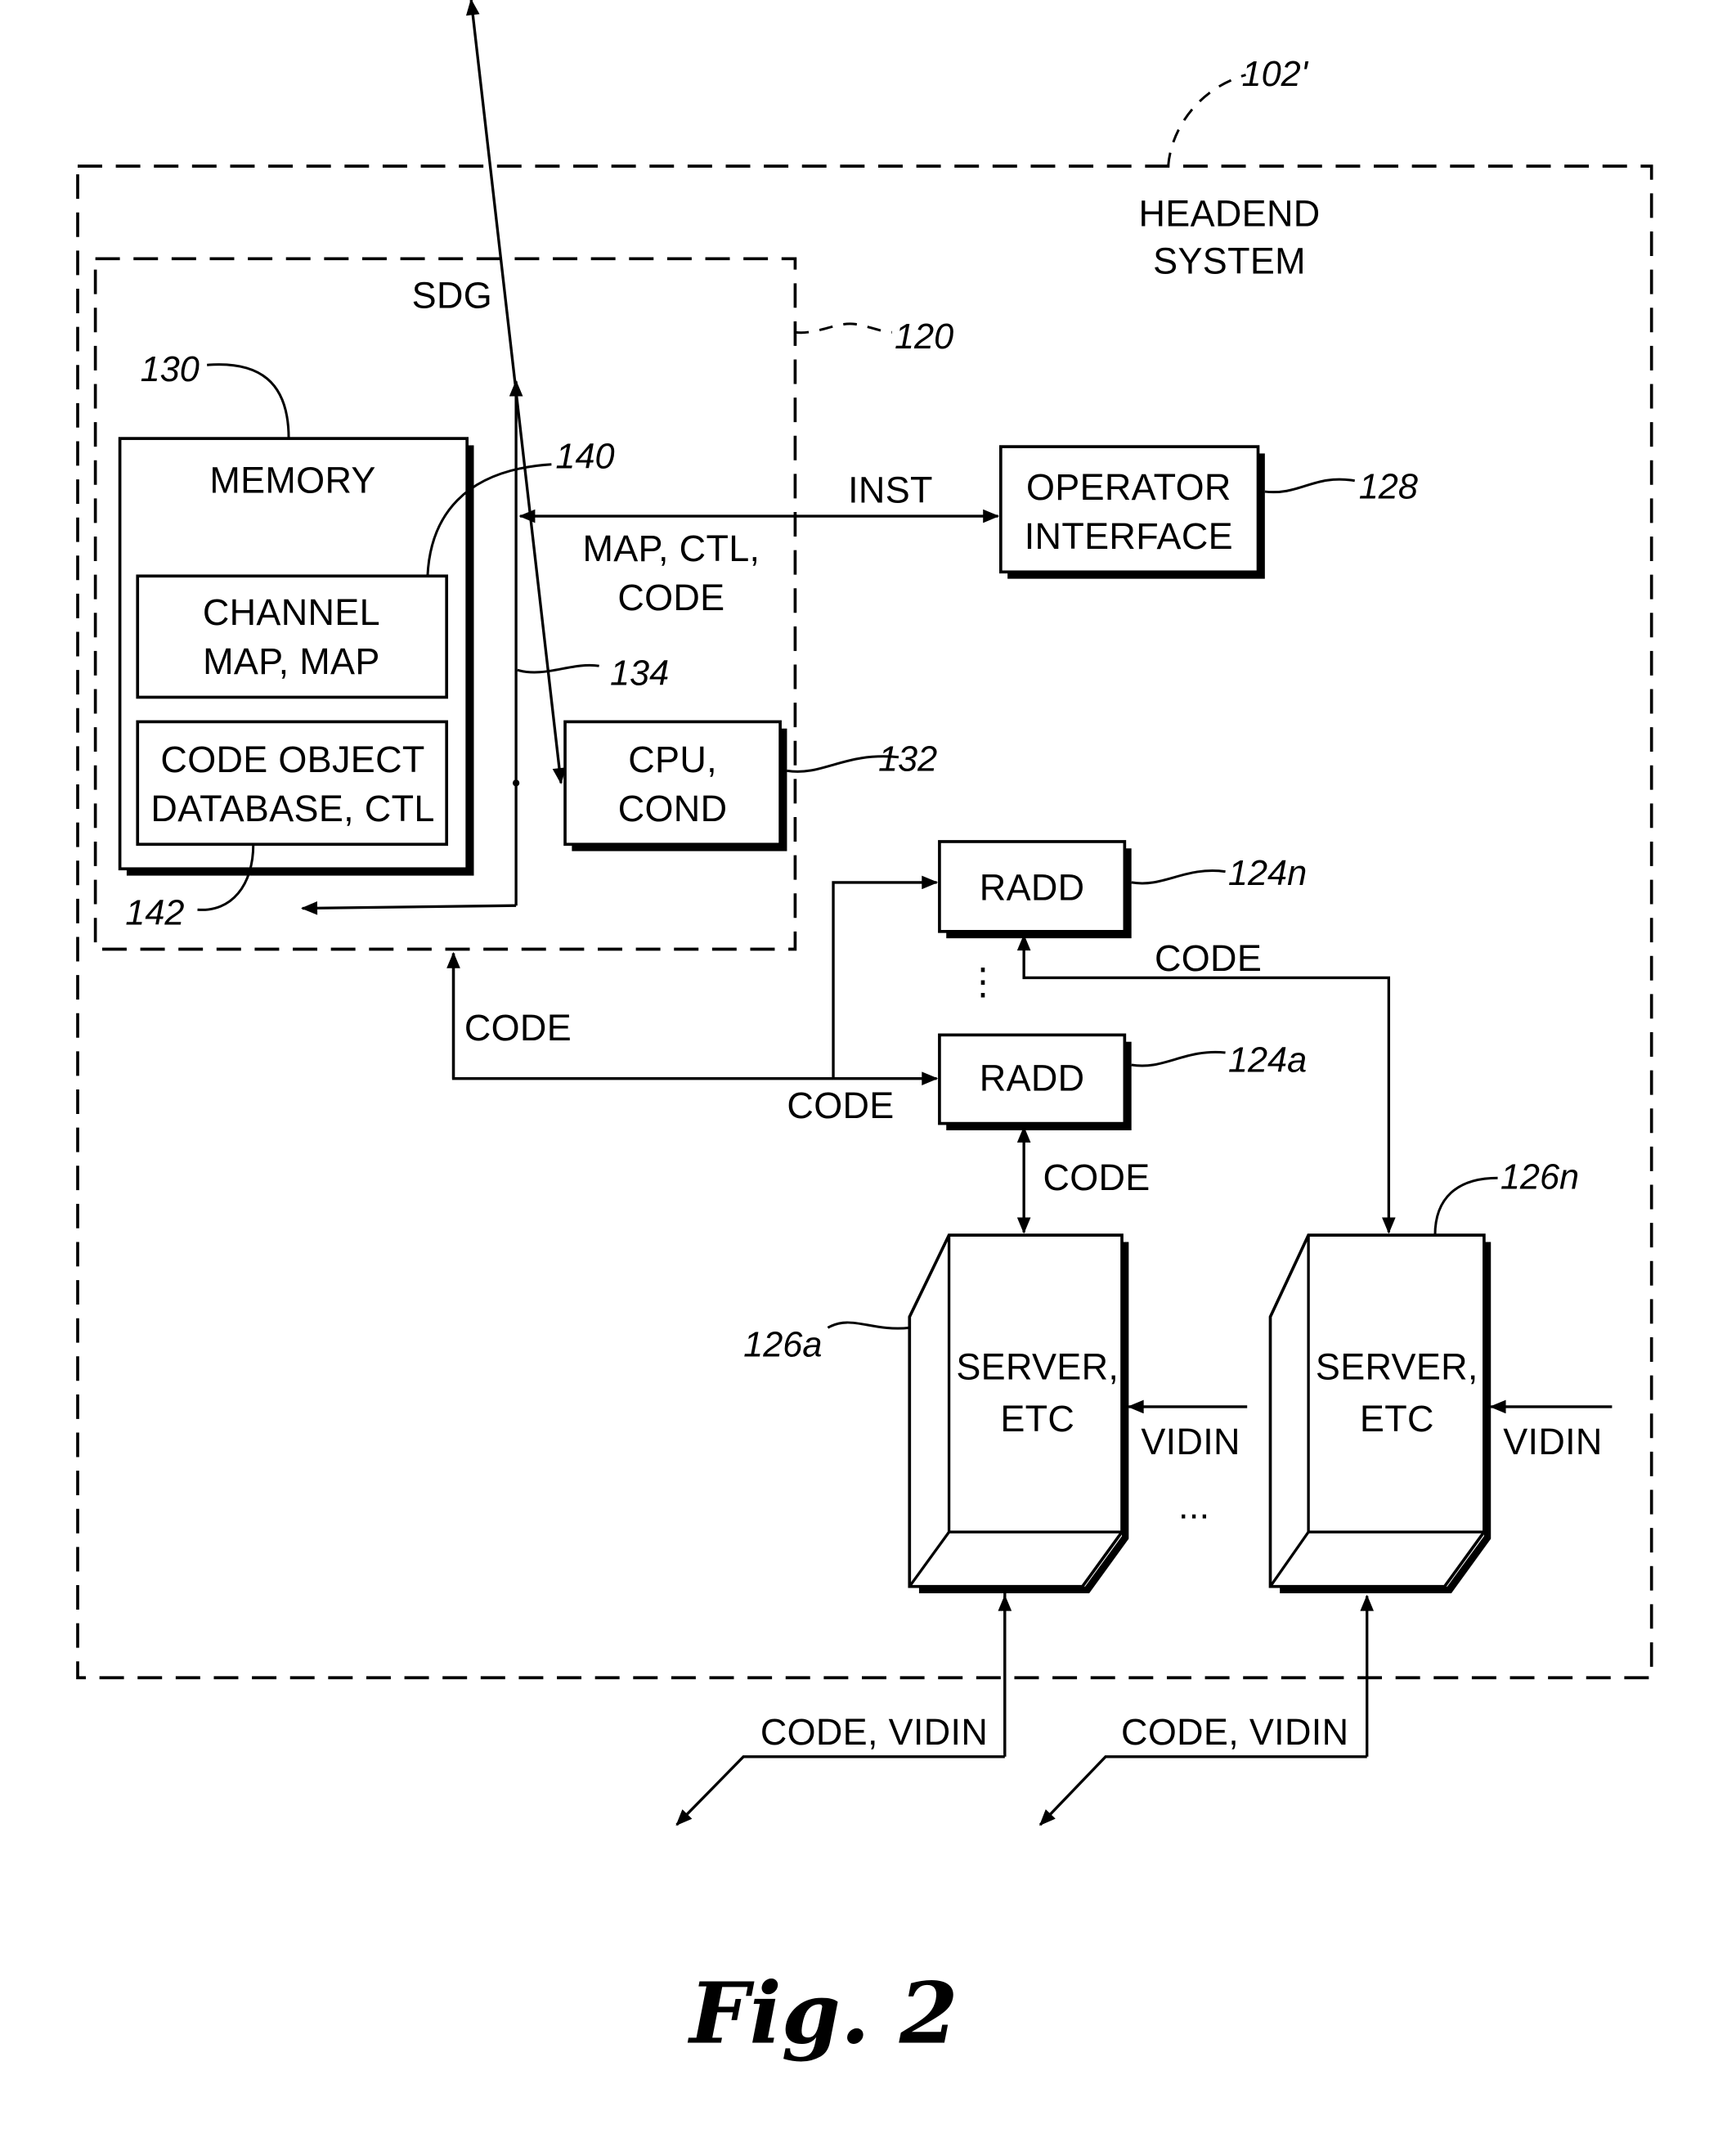 This screenshot has height=2138, width=1736. I want to click on operator-interface-line1: OPERATOR, so click(1129, 487).